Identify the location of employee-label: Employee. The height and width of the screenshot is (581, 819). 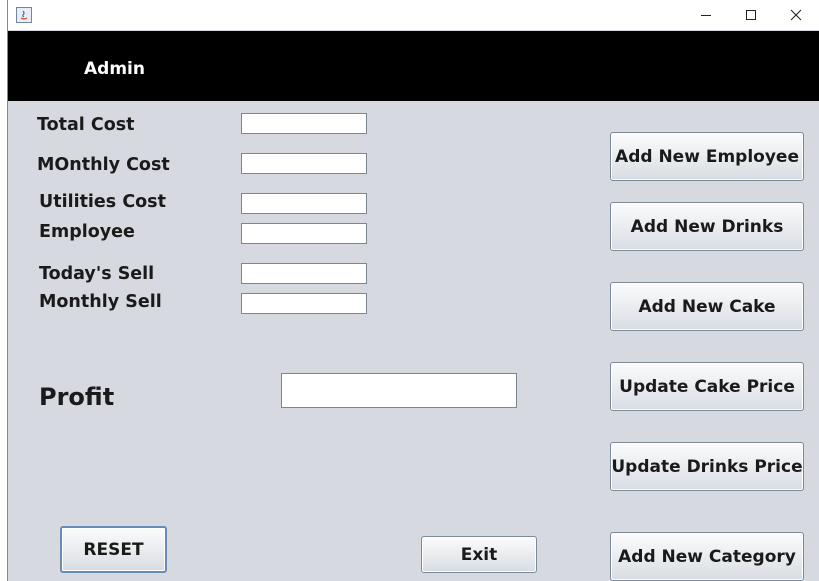
(87, 232).